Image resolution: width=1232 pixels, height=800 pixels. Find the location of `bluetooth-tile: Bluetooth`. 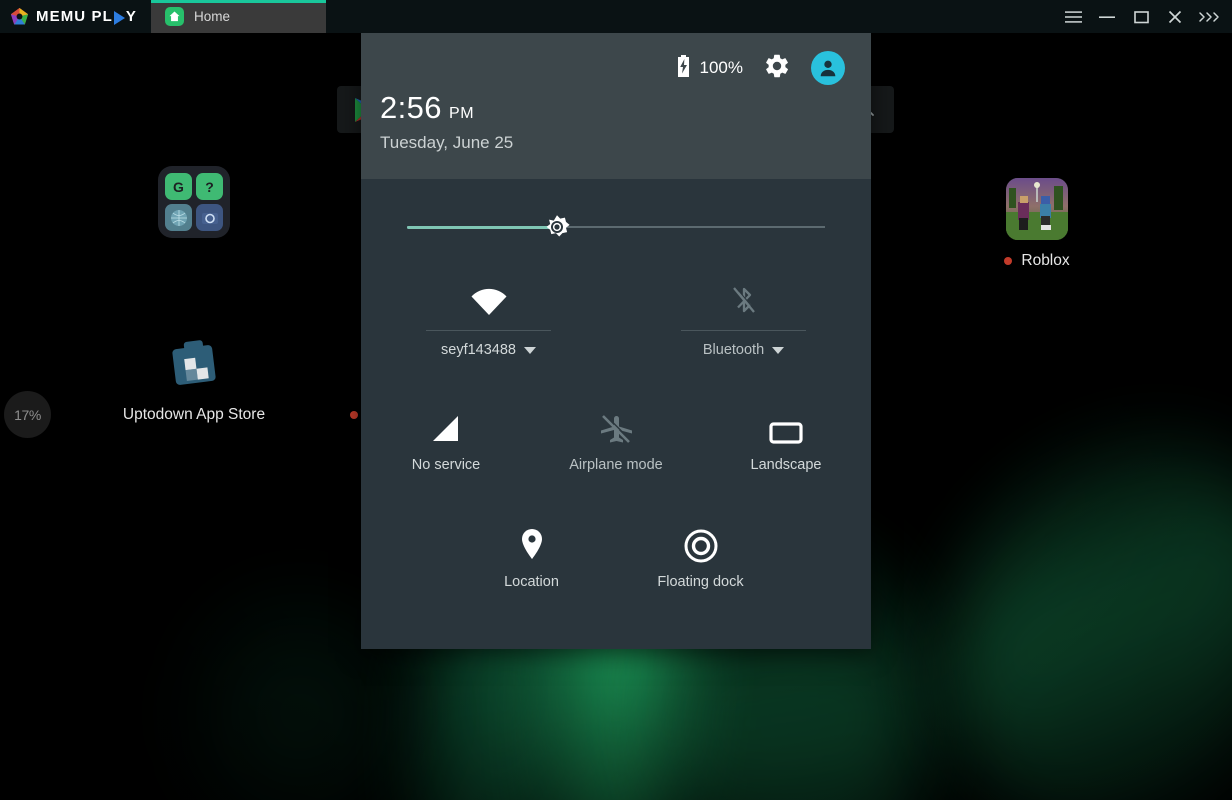

bluetooth-tile: Bluetooth is located at coordinates (743, 314).